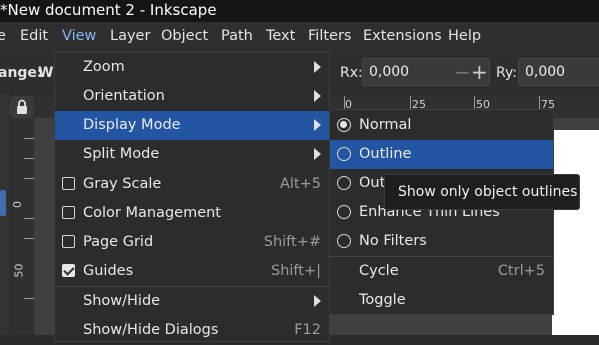  I want to click on menu-item-split-mode: Split Mode, so click(192, 154).